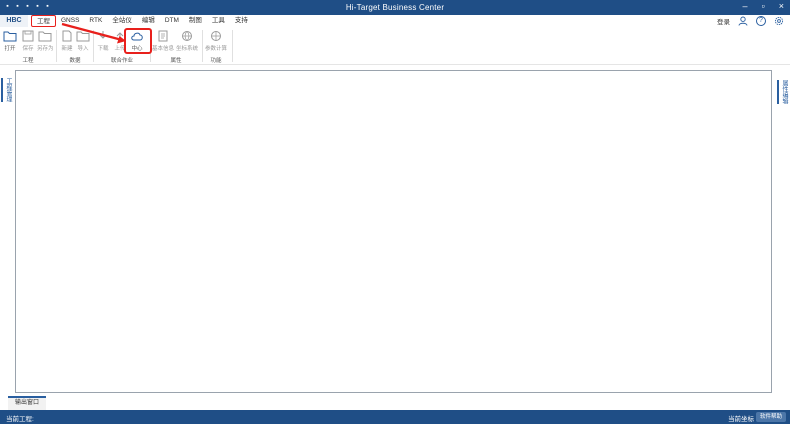  What do you see at coordinates (741, 419) in the screenshot?
I see `current-coordinates-label: 当前坐标` at bounding box center [741, 419].